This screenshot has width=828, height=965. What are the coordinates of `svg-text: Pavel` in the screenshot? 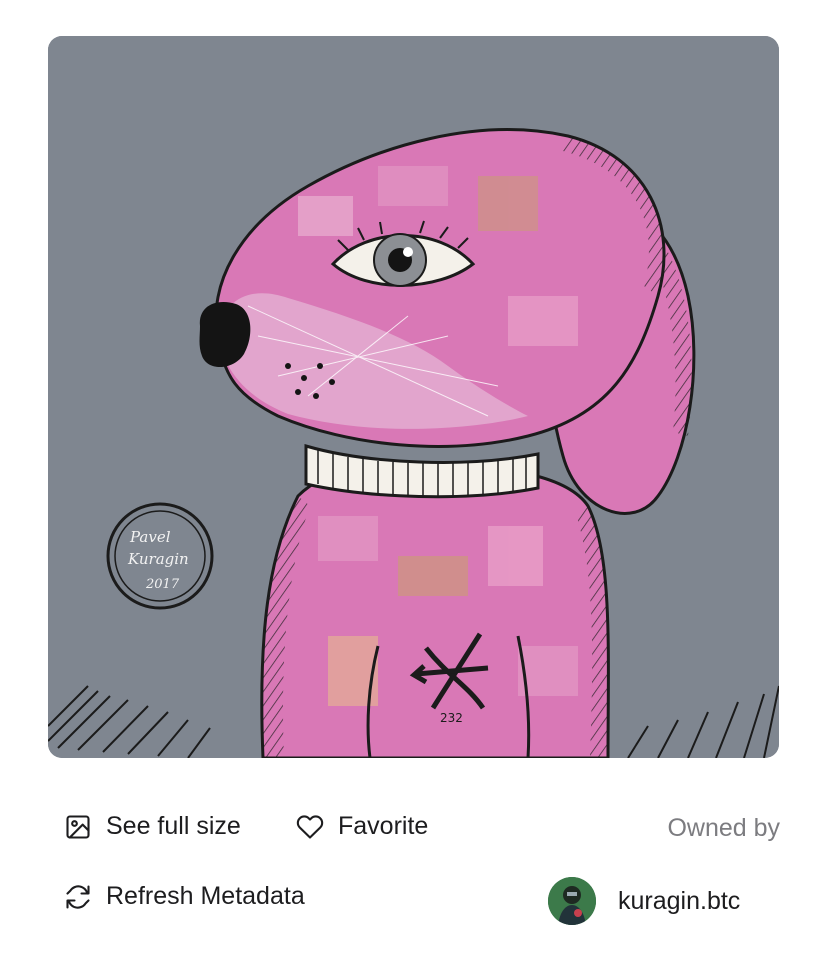 It's located at (150, 537).